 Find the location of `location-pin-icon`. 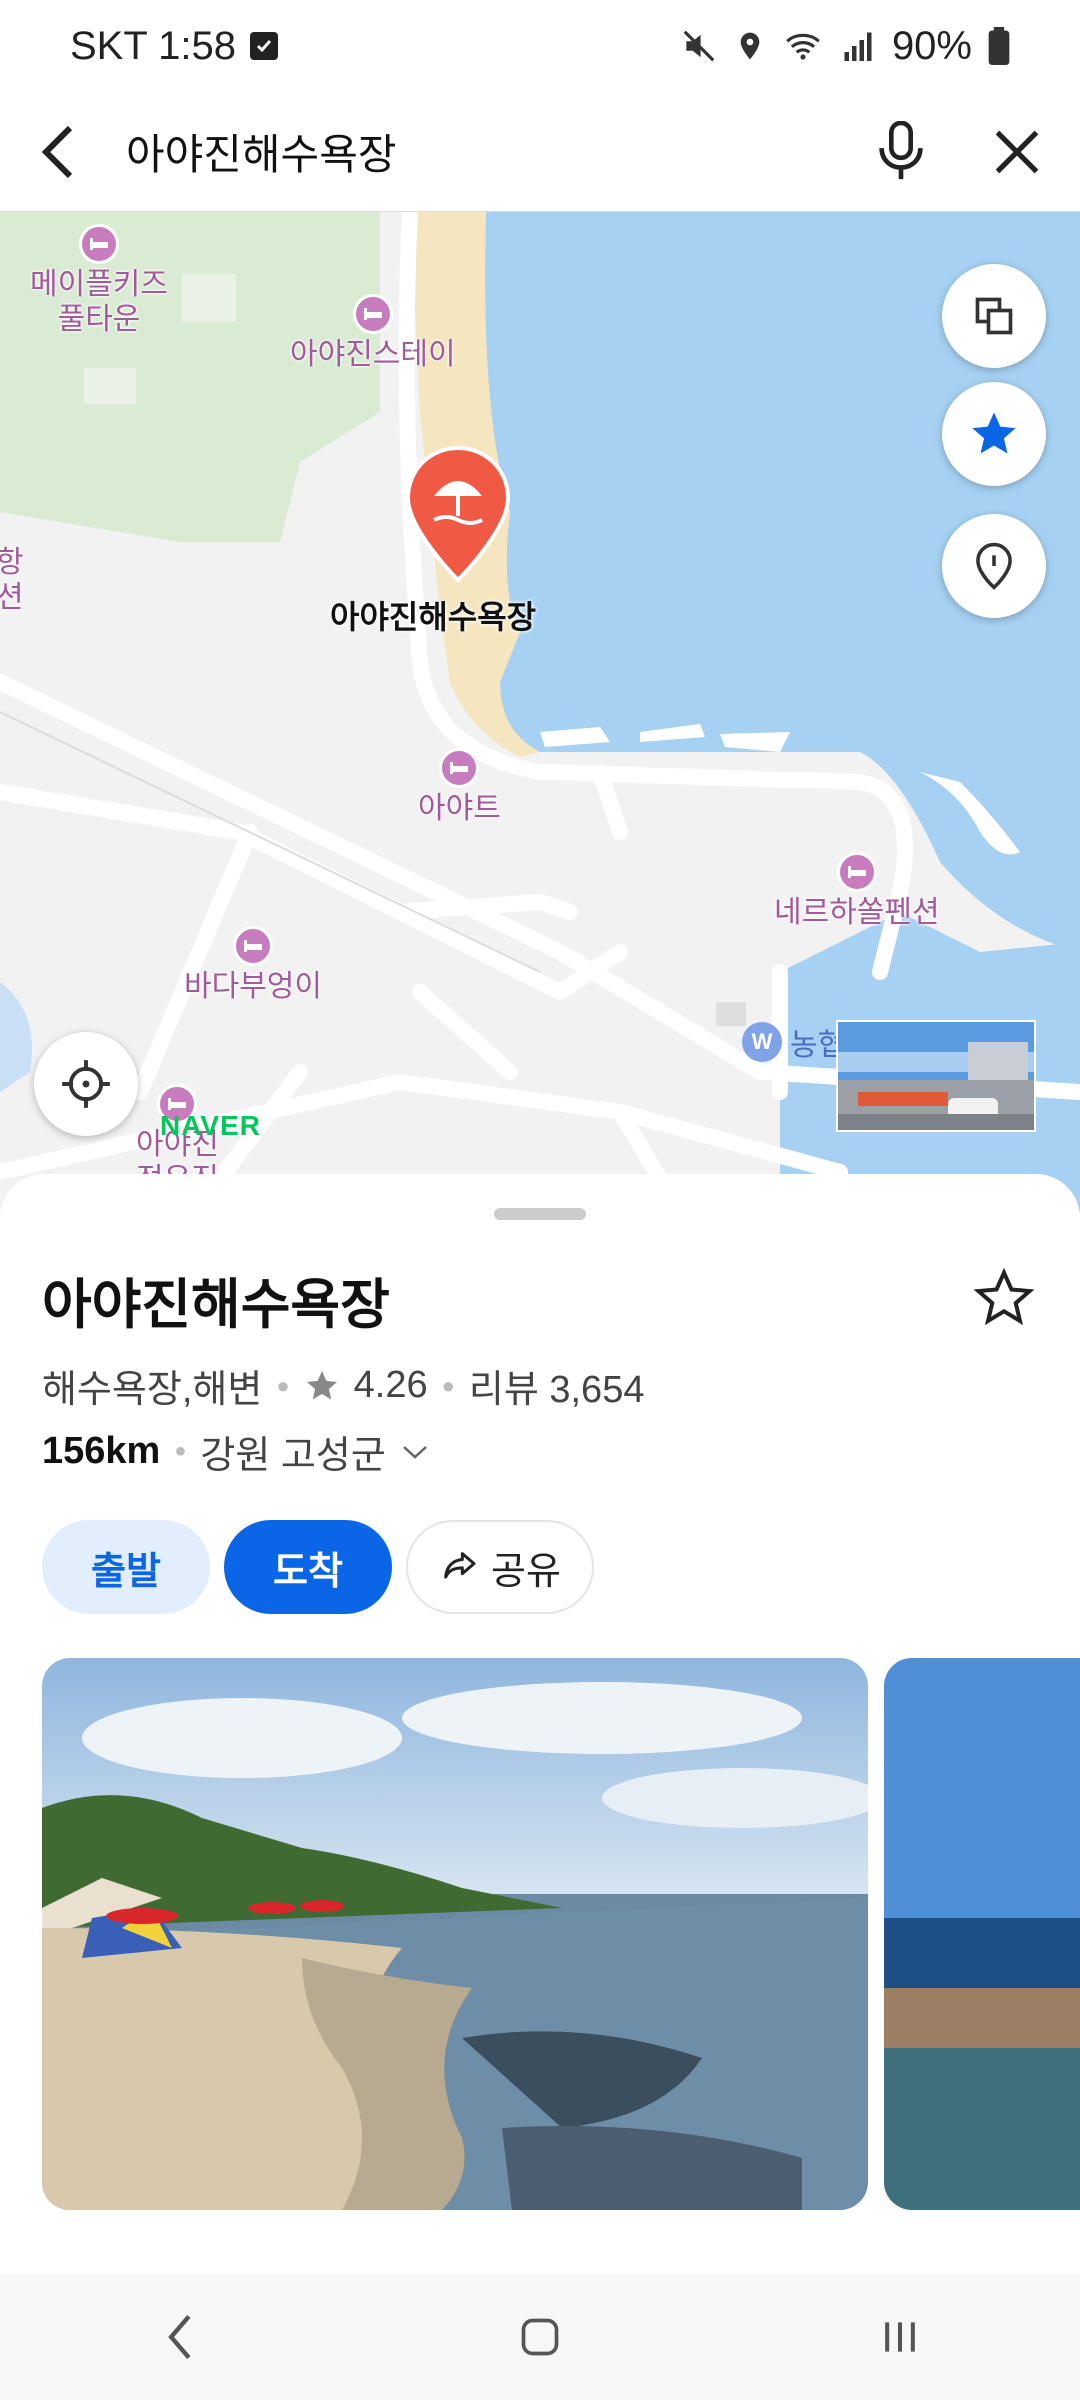

location-pin-icon is located at coordinates (994, 566).